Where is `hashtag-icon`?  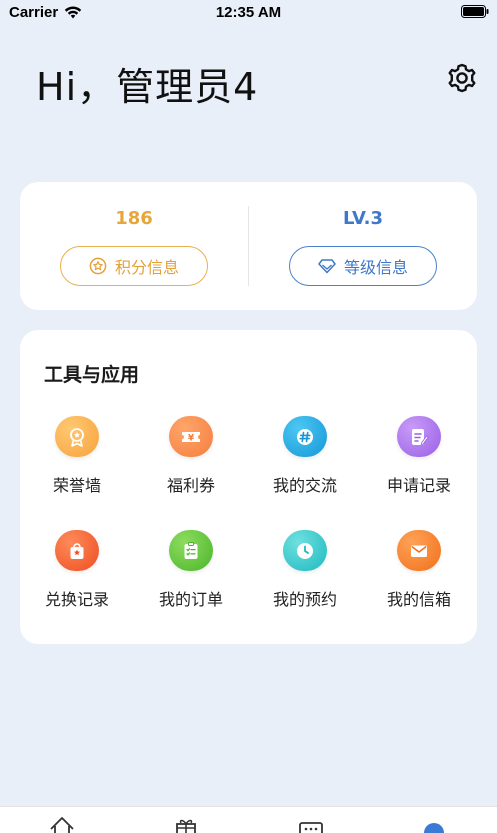
hashtag-icon is located at coordinates (305, 436).